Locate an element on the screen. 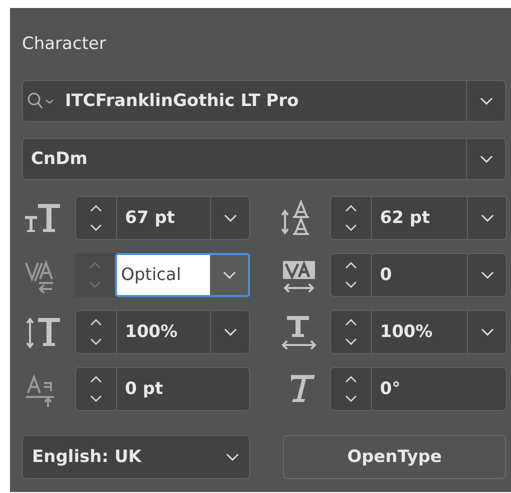 The width and height of the screenshot is (511, 493). font-style-field: CnDm is located at coordinates (264, 159).